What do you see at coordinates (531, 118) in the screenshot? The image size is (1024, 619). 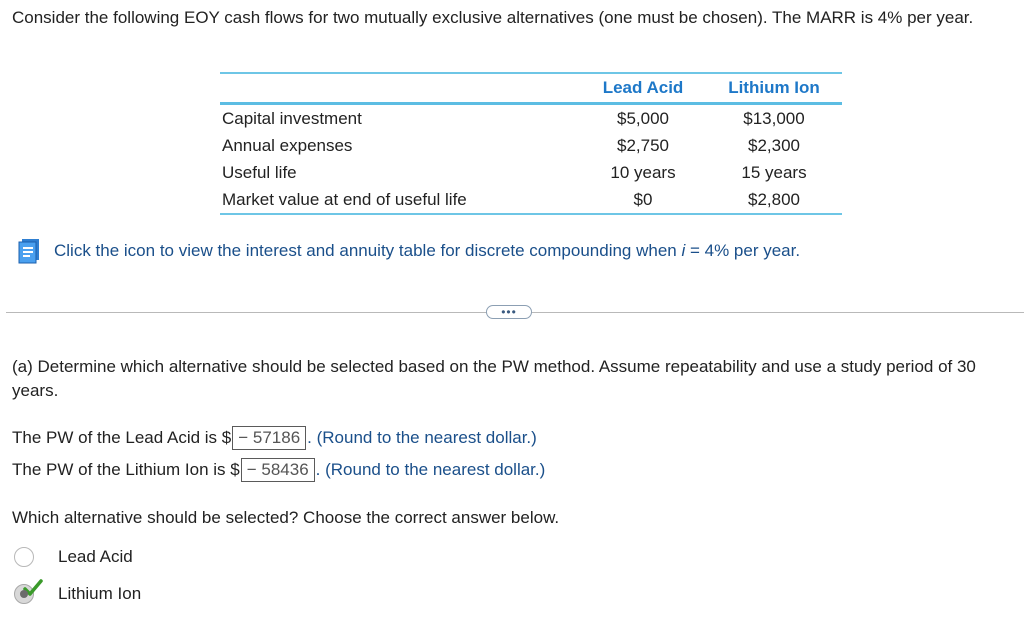 I see `table-row: Capital investment $5,000 $13,000` at bounding box center [531, 118].